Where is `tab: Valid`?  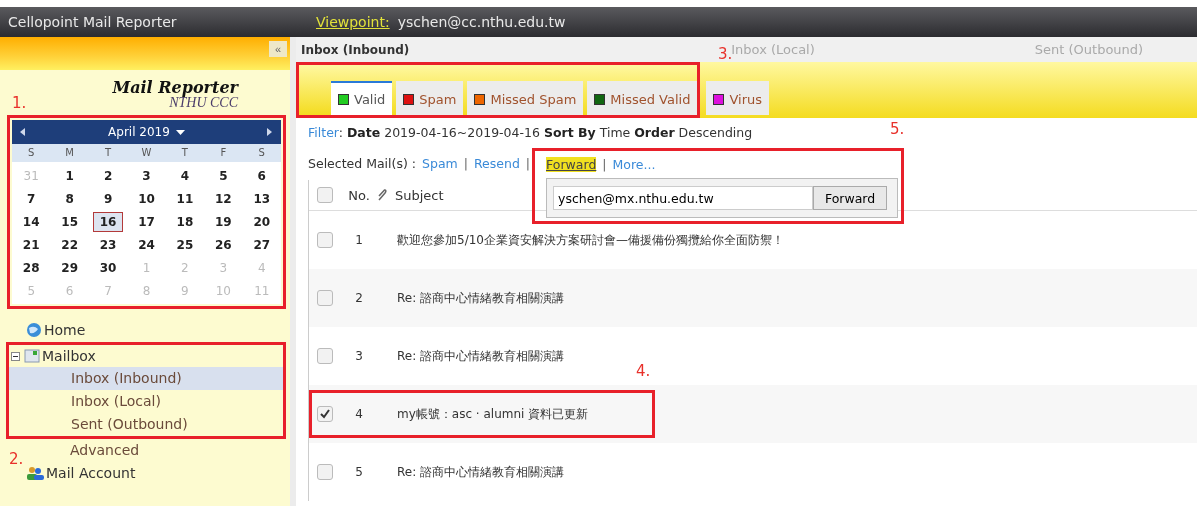 tab: Valid is located at coordinates (362, 98).